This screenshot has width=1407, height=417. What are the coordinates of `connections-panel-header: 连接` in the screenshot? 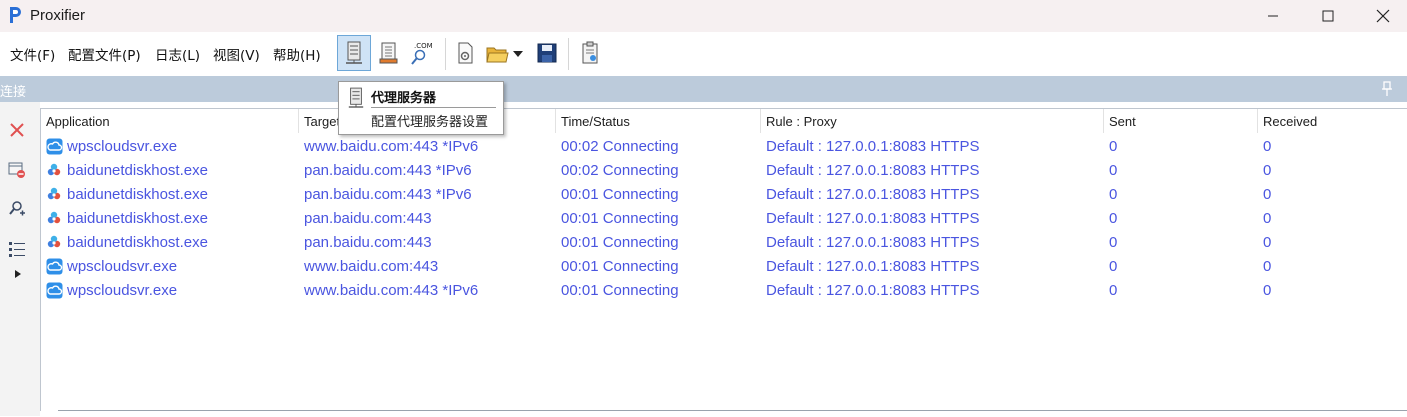 It's located at (703, 89).